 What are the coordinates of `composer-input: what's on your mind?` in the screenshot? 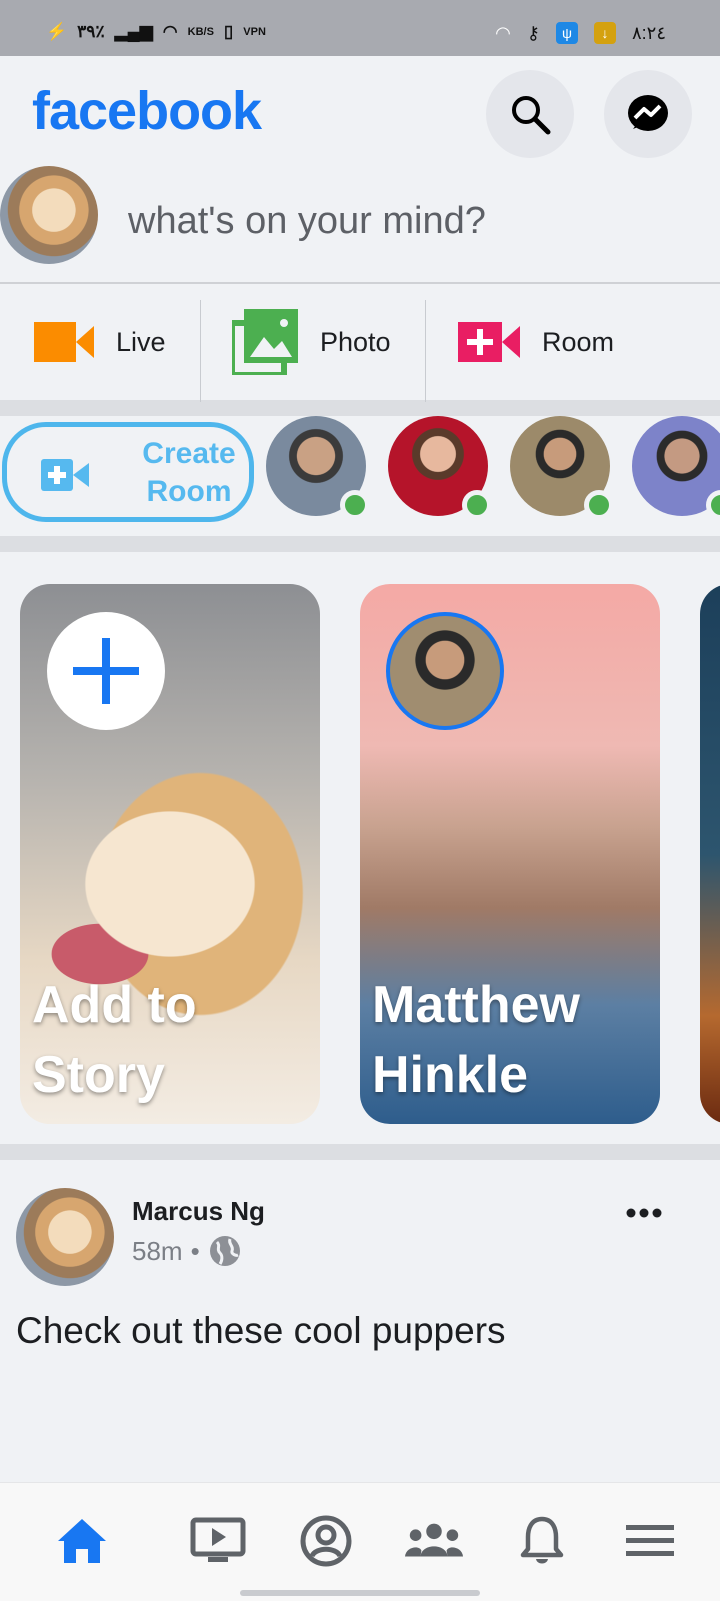 It's located at (307, 221).